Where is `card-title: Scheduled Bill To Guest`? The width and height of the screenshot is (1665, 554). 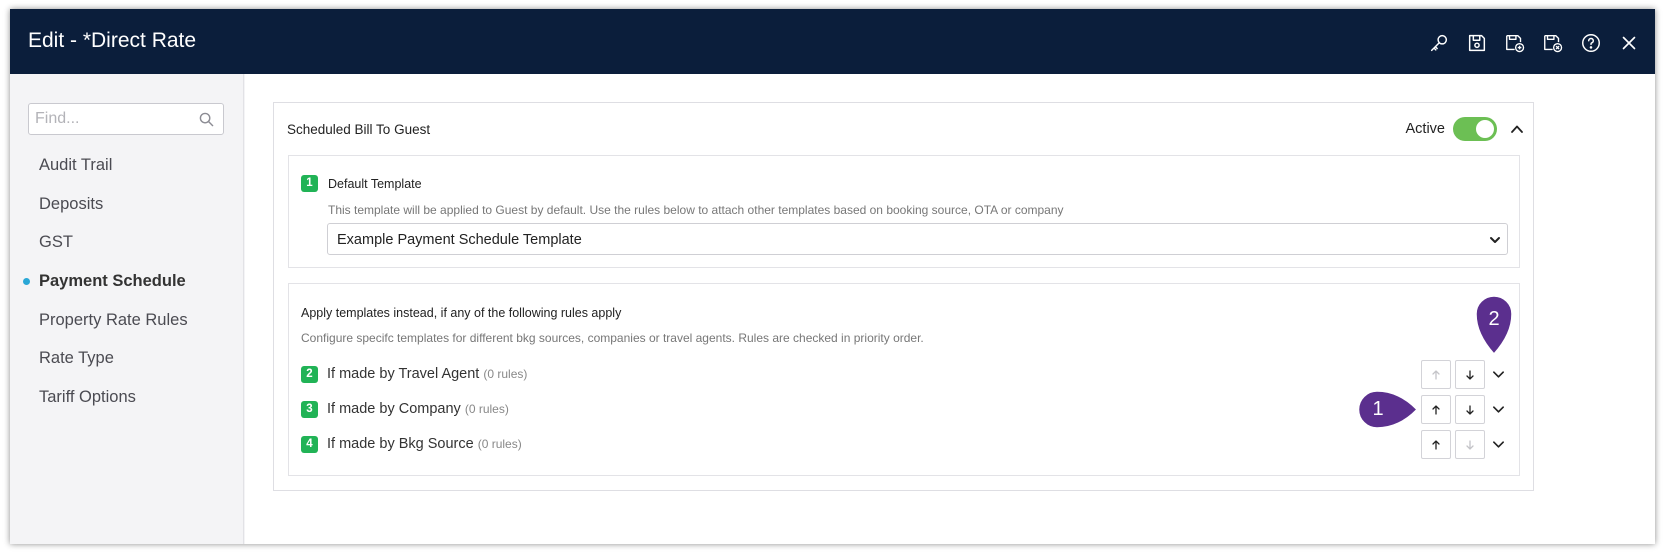
card-title: Scheduled Bill To Guest is located at coordinates (359, 129).